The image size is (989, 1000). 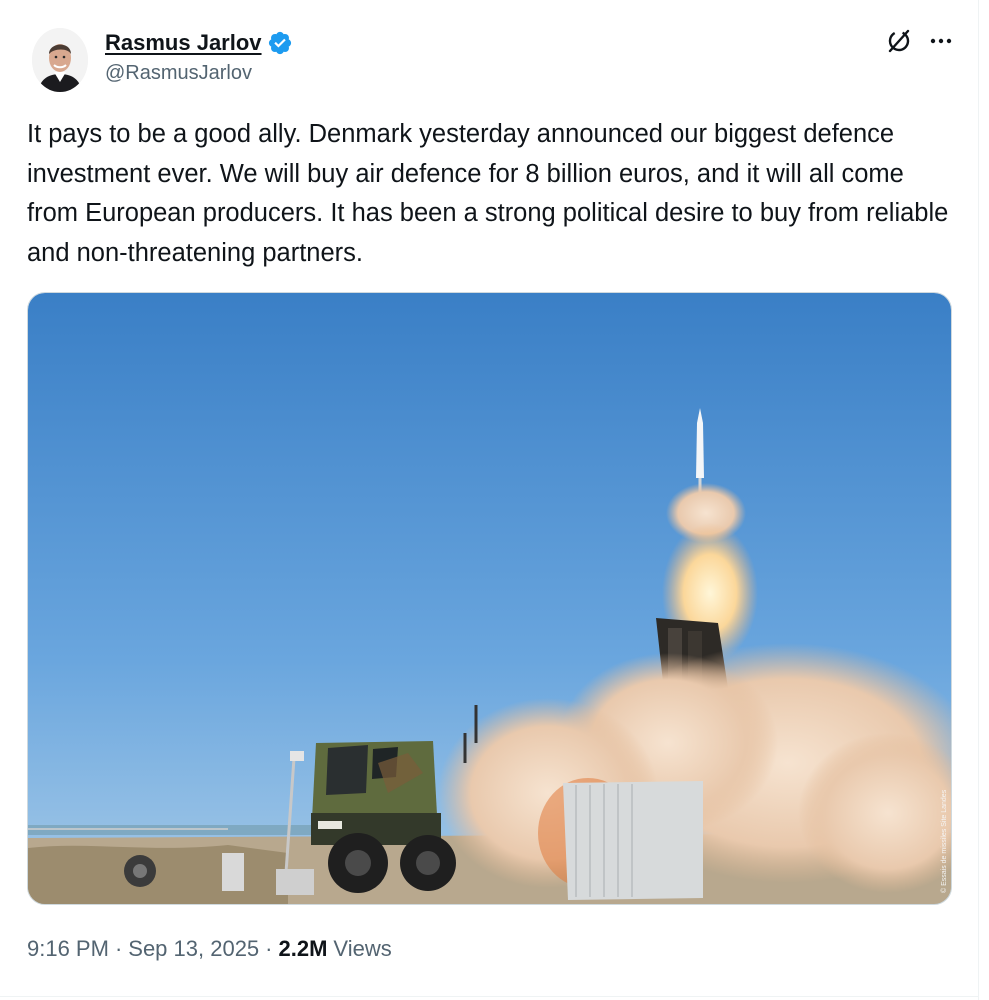 What do you see at coordinates (941, 41) in the screenshot?
I see `more-options-icon` at bounding box center [941, 41].